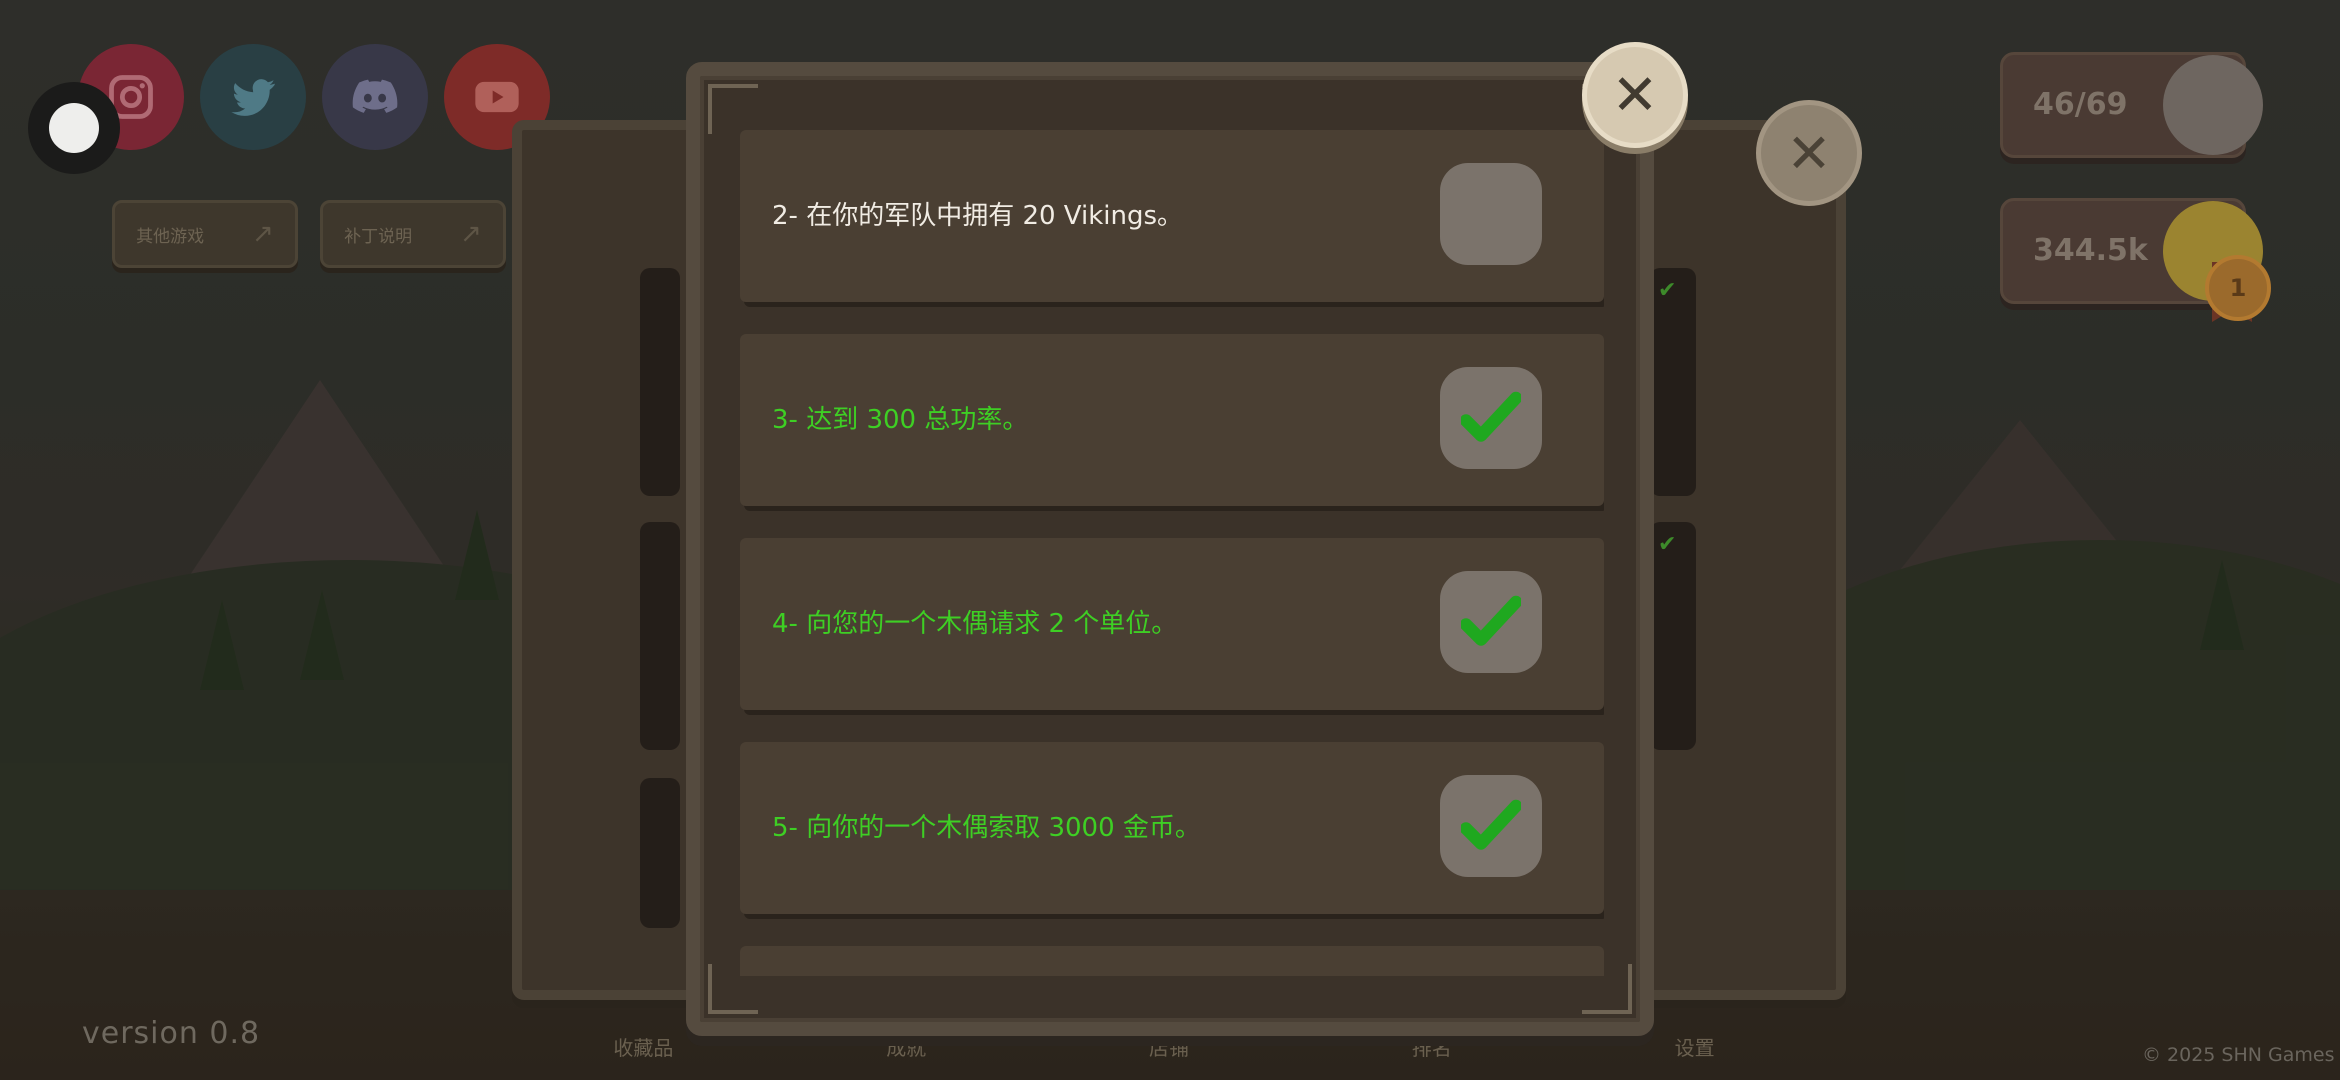  Describe the element at coordinates (170, 236) in the screenshot. I see `other-games-label: 其他游戏` at that location.